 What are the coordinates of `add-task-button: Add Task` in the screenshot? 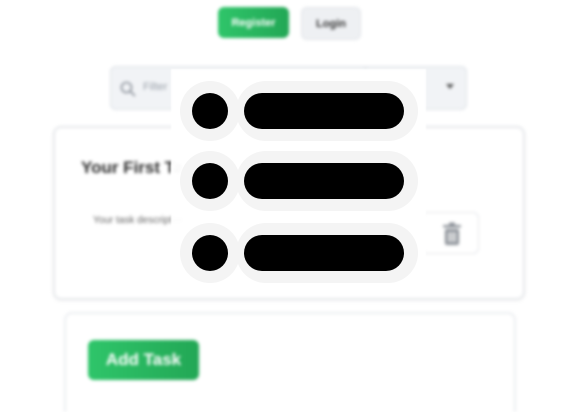 It's located at (143, 360).